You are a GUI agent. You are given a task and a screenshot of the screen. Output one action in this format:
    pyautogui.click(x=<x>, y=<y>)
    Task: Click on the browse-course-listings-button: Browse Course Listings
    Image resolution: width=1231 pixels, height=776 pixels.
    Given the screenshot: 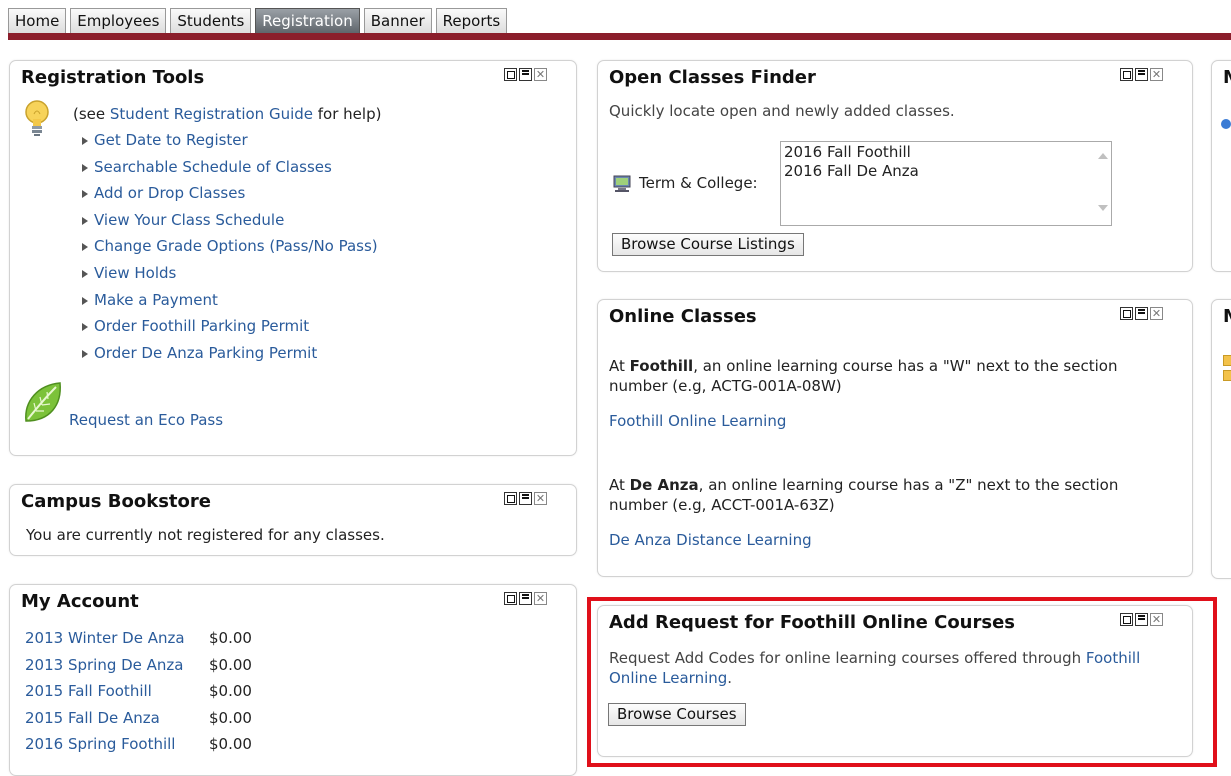 What is the action you would take?
    pyautogui.click(x=708, y=244)
    